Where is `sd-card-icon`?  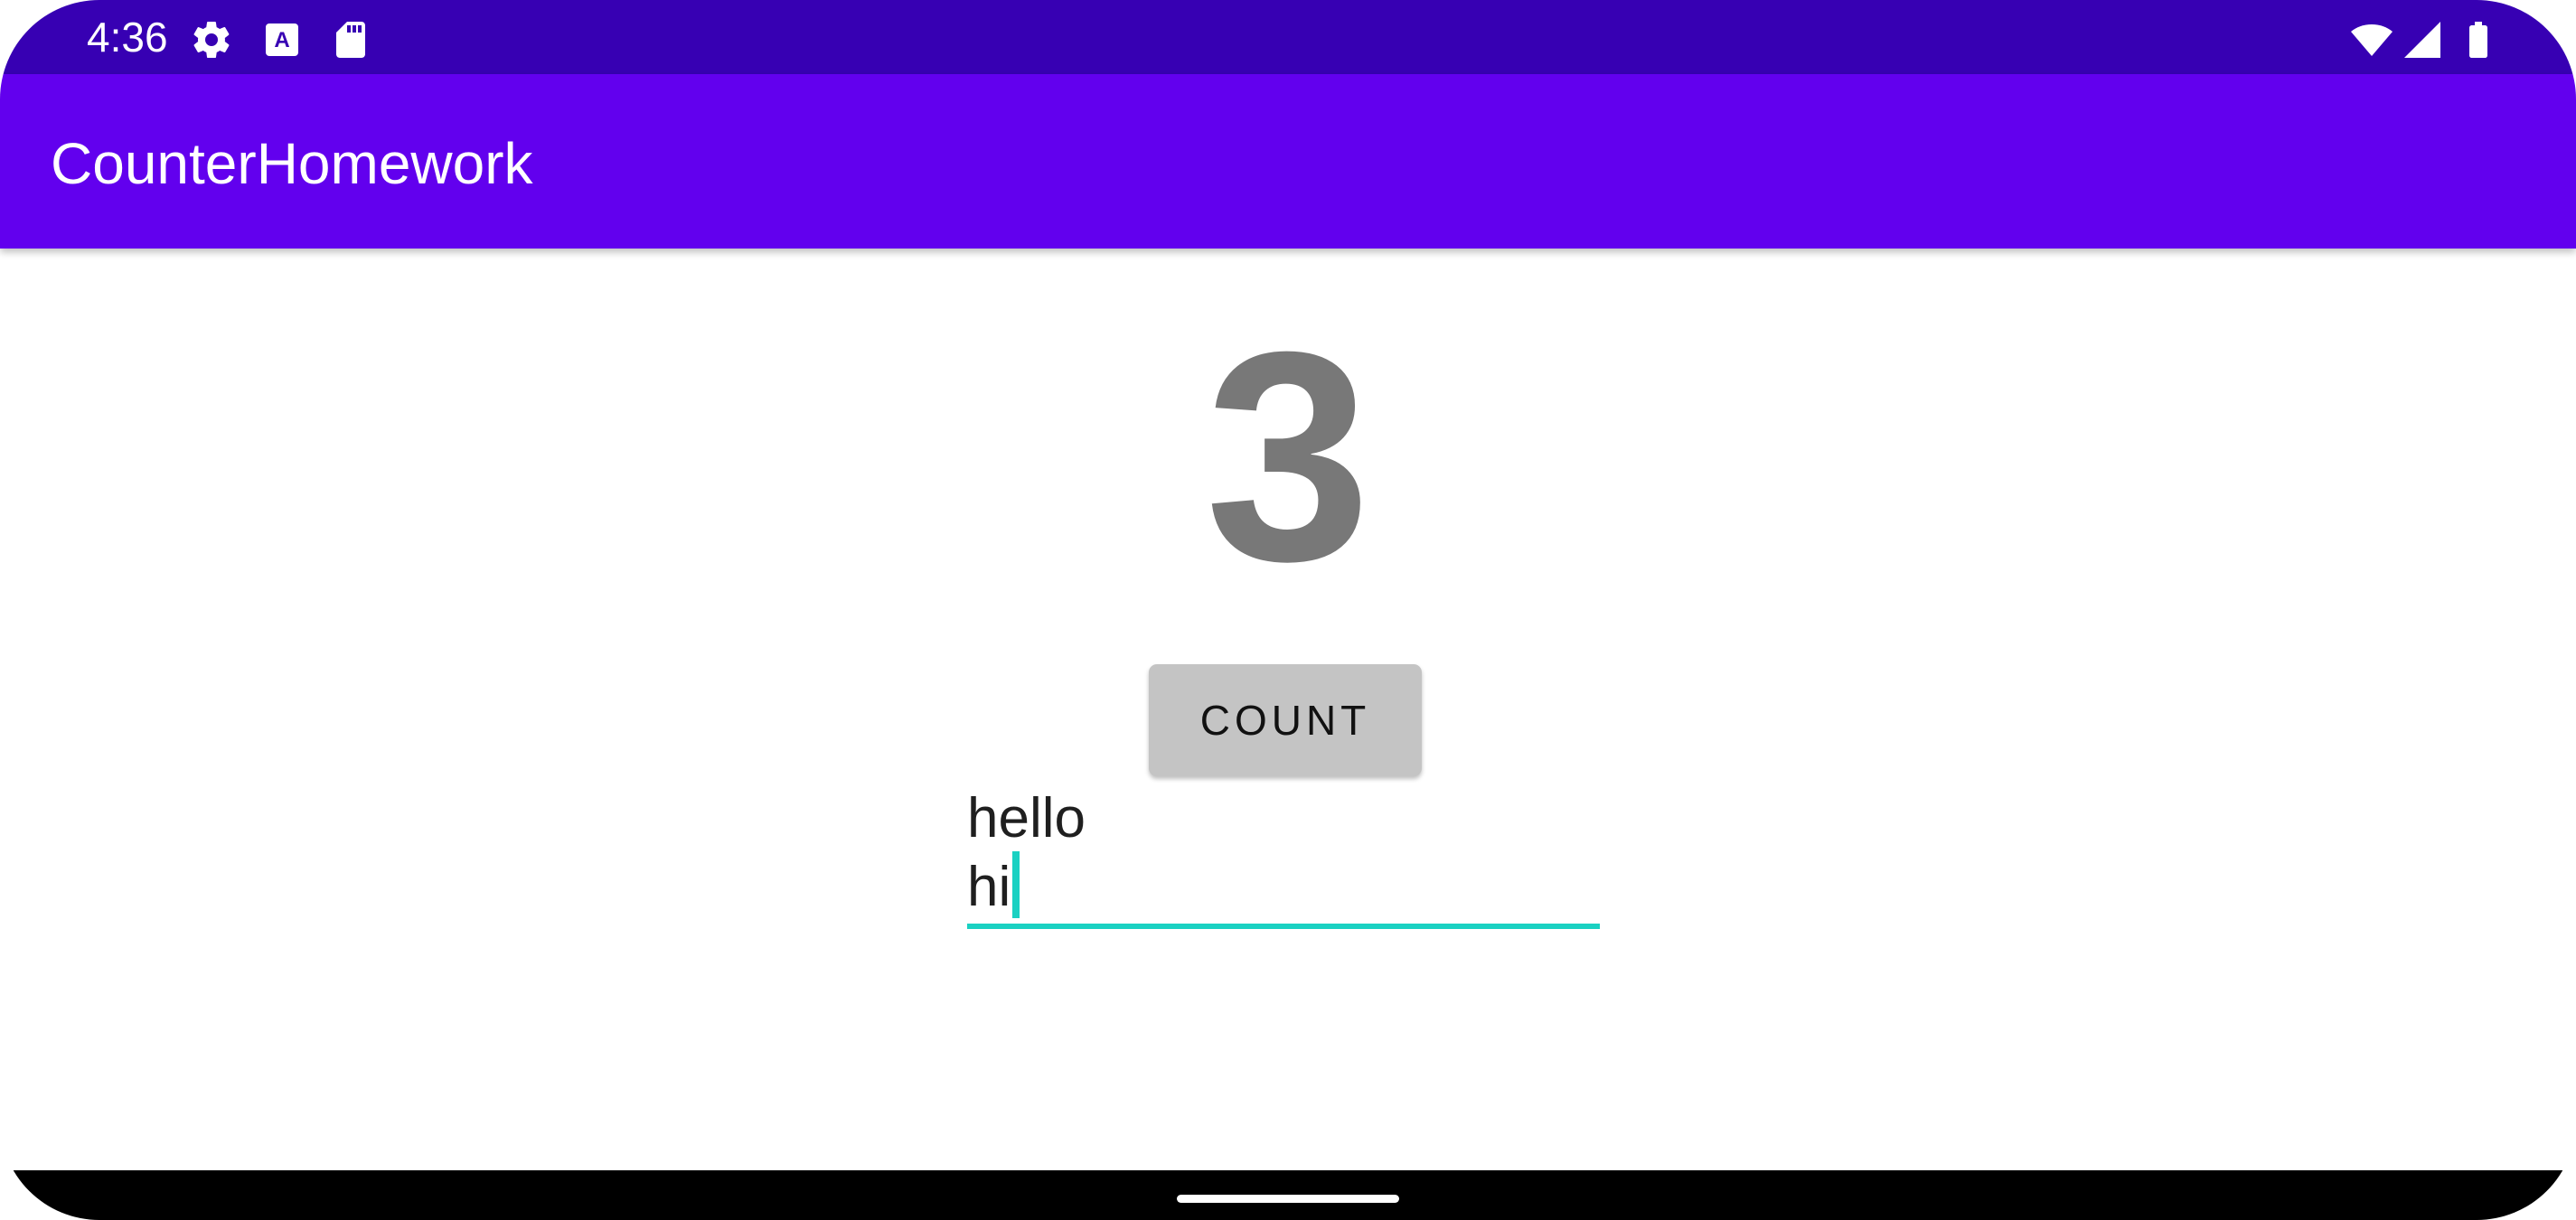
sd-card-icon is located at coordinates (351, 39).